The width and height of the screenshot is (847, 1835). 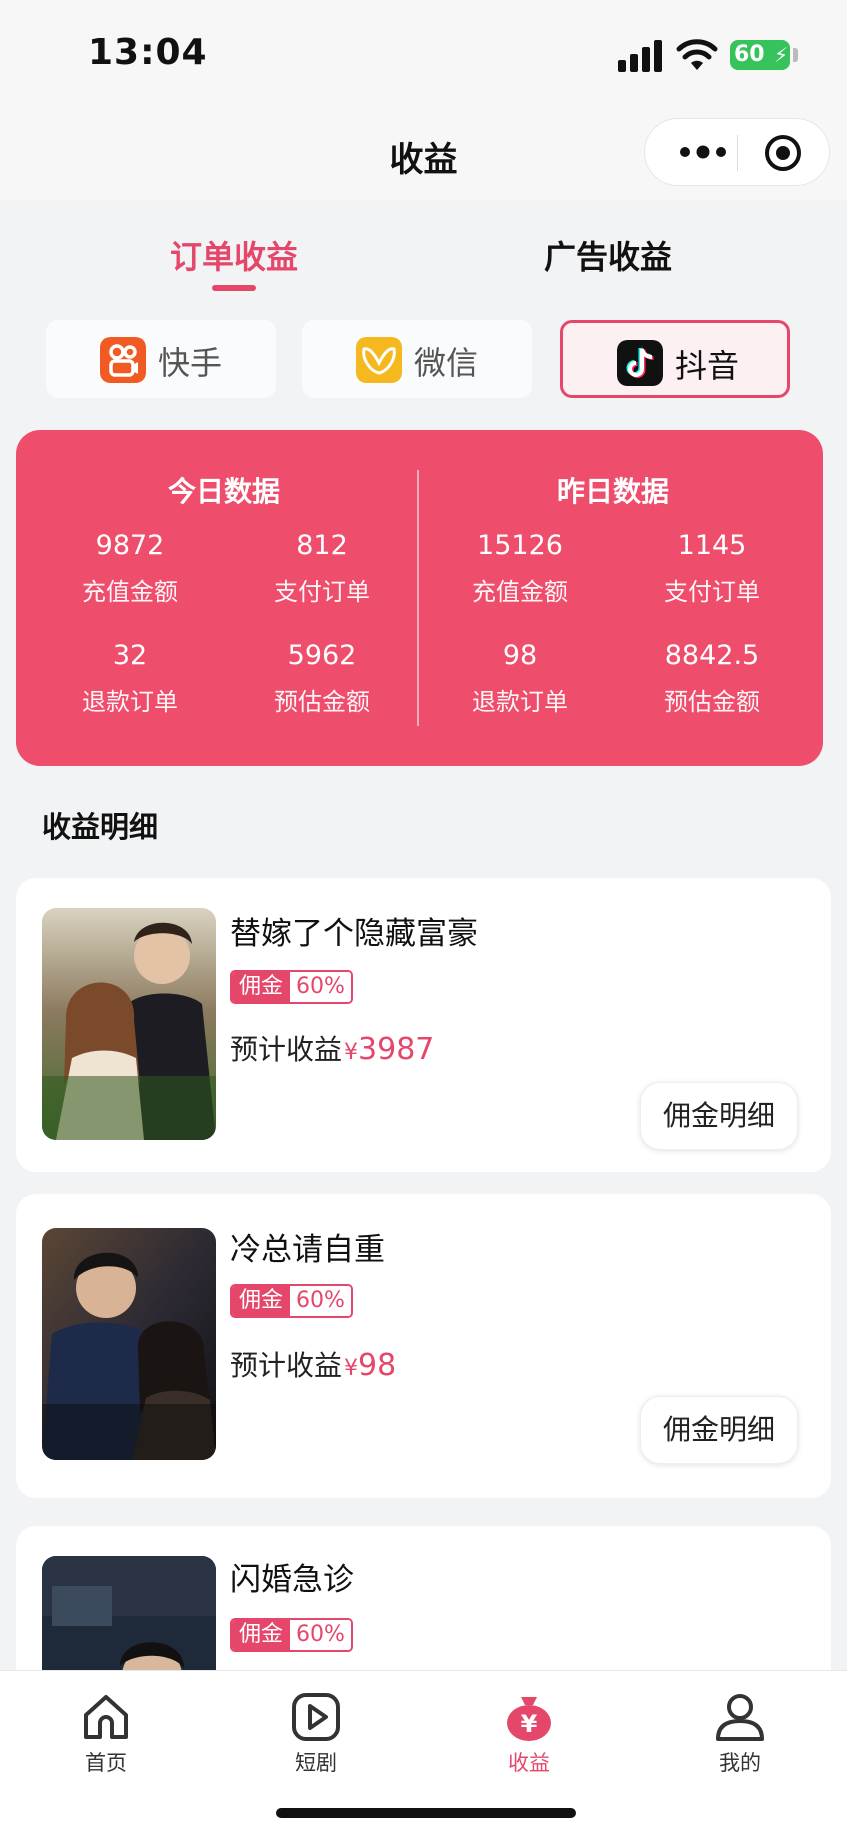 I want to click on today-estimated-value: 5962, so click(x=322, y=655).